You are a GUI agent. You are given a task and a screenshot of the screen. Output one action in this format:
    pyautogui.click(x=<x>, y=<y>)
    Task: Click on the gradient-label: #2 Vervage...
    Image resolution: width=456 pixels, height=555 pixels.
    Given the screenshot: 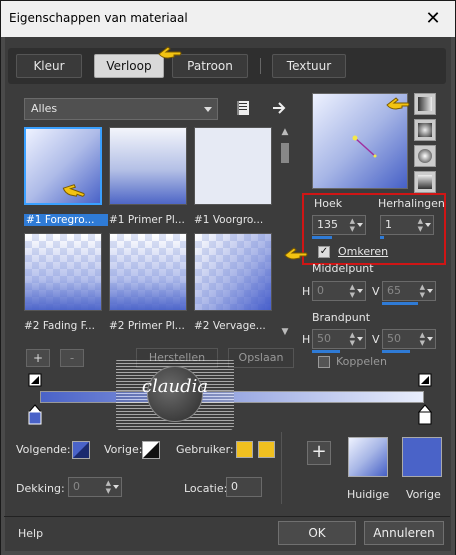 What is the action you would take?
    pyautogui.click(x=230, y=326)
    